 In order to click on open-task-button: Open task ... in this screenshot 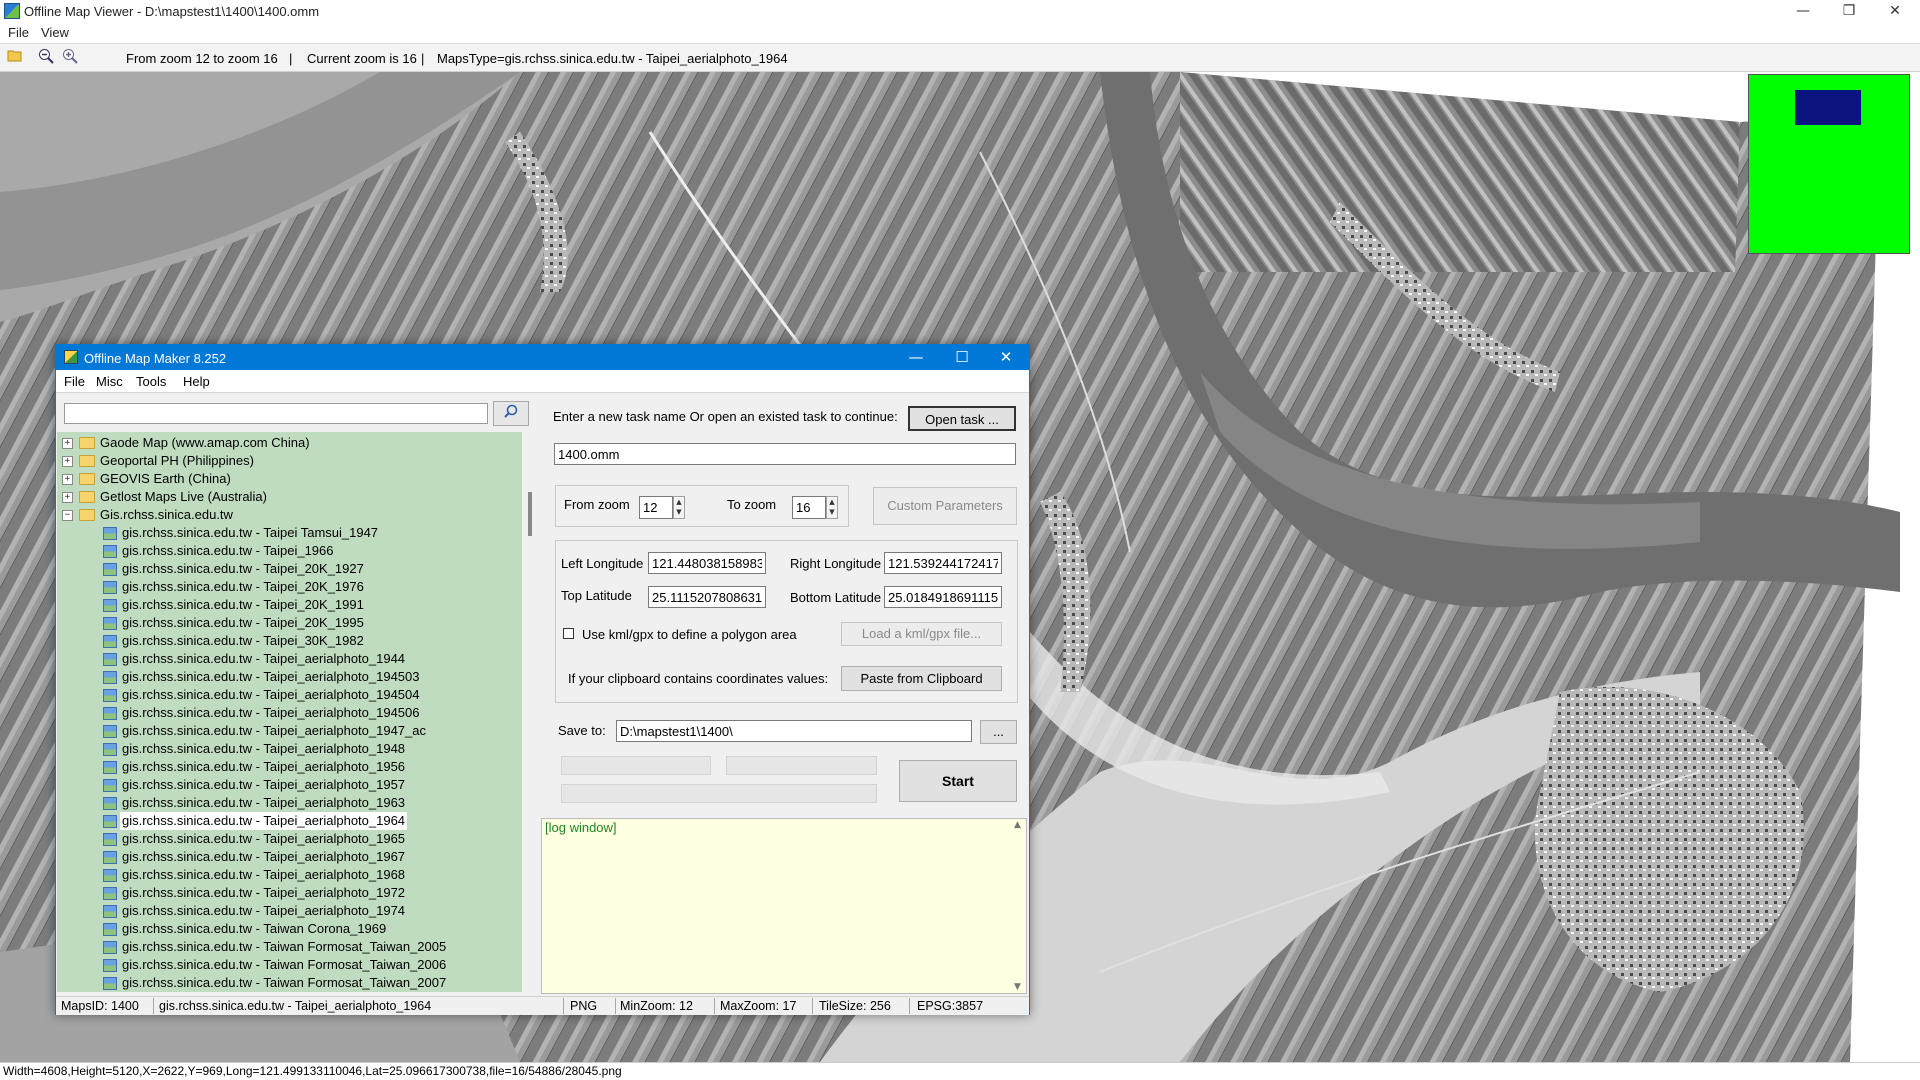, I will do `click(962, 418)`.